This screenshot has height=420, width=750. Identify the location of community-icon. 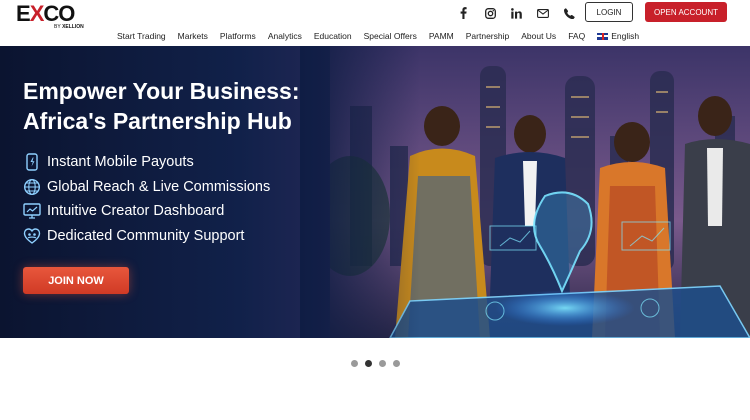
(31, 235).